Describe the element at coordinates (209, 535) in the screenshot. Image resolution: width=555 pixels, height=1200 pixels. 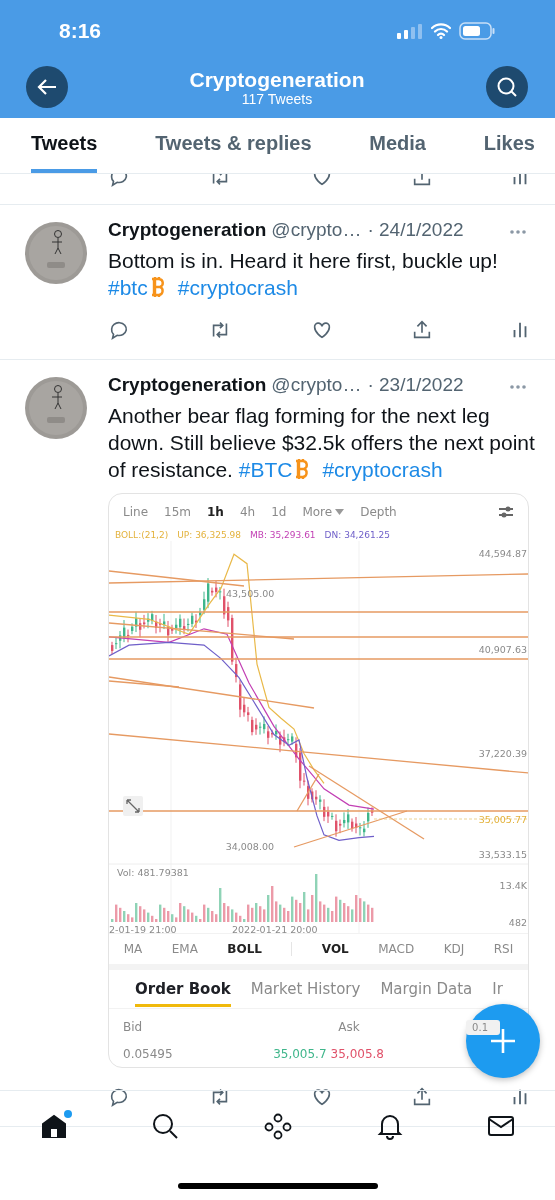
I see `indicator-legend: UP: 36,325.98` at that location.